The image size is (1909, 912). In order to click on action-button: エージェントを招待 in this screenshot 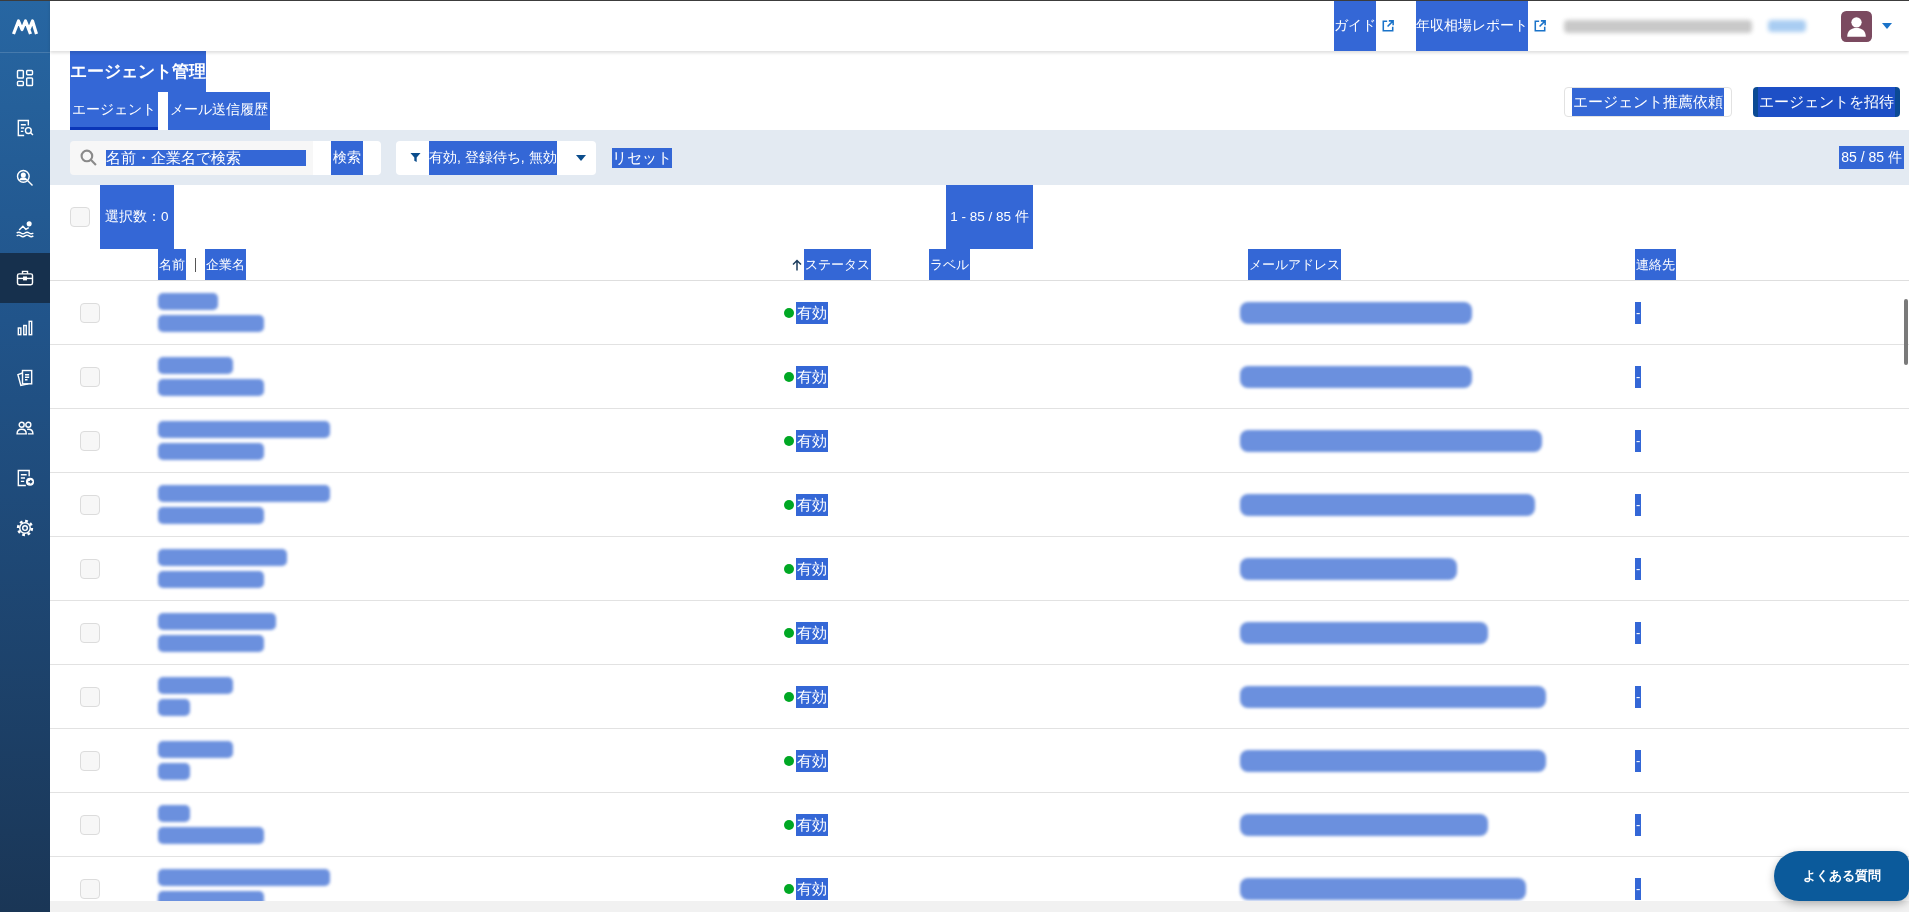, I will do `click(1826, 102)`.